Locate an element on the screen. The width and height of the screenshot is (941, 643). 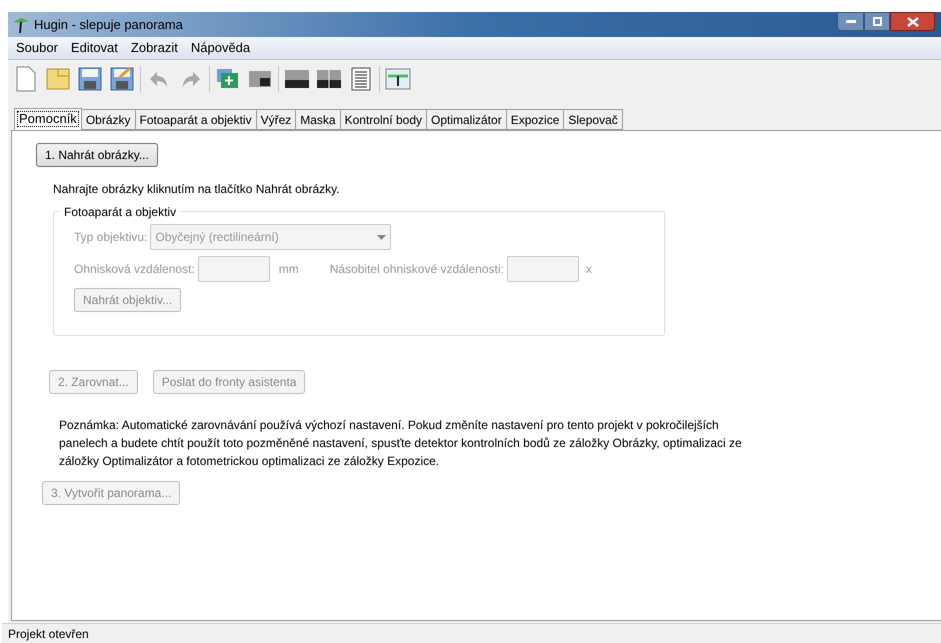
tab: Maska is located at coordinates (318, 119).